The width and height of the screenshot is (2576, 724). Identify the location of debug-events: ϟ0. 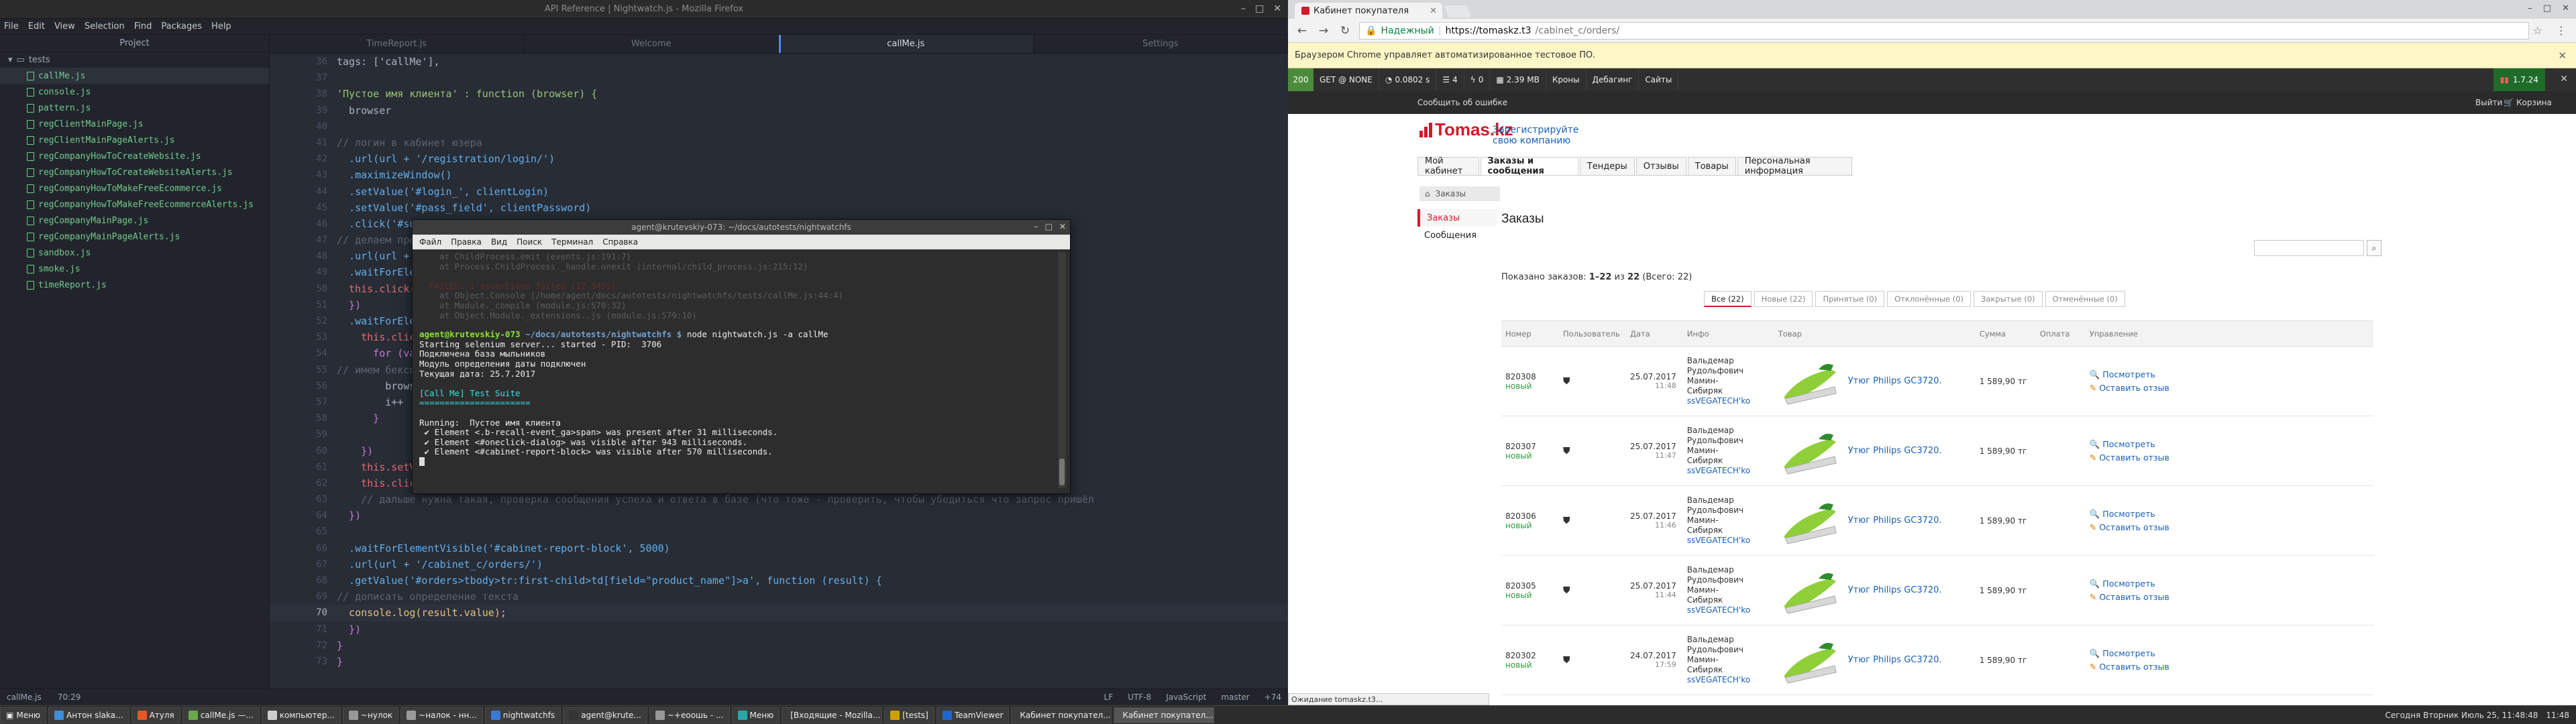
(1477, 79).